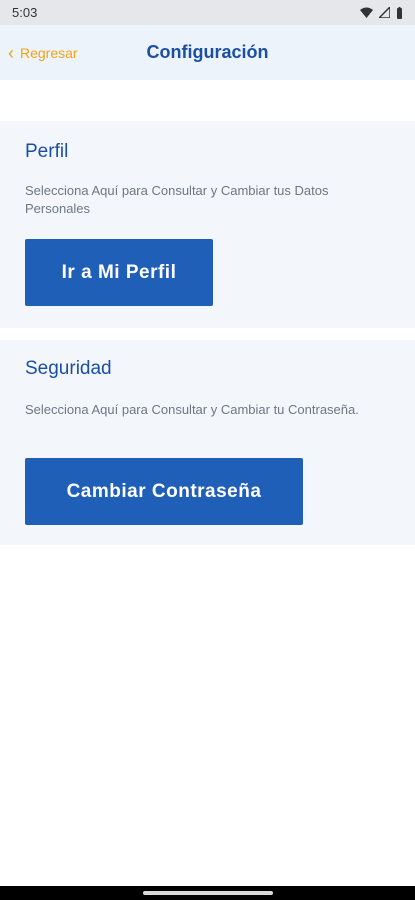  I want to click on perfil-heading: Perfil, so click(47, 151).